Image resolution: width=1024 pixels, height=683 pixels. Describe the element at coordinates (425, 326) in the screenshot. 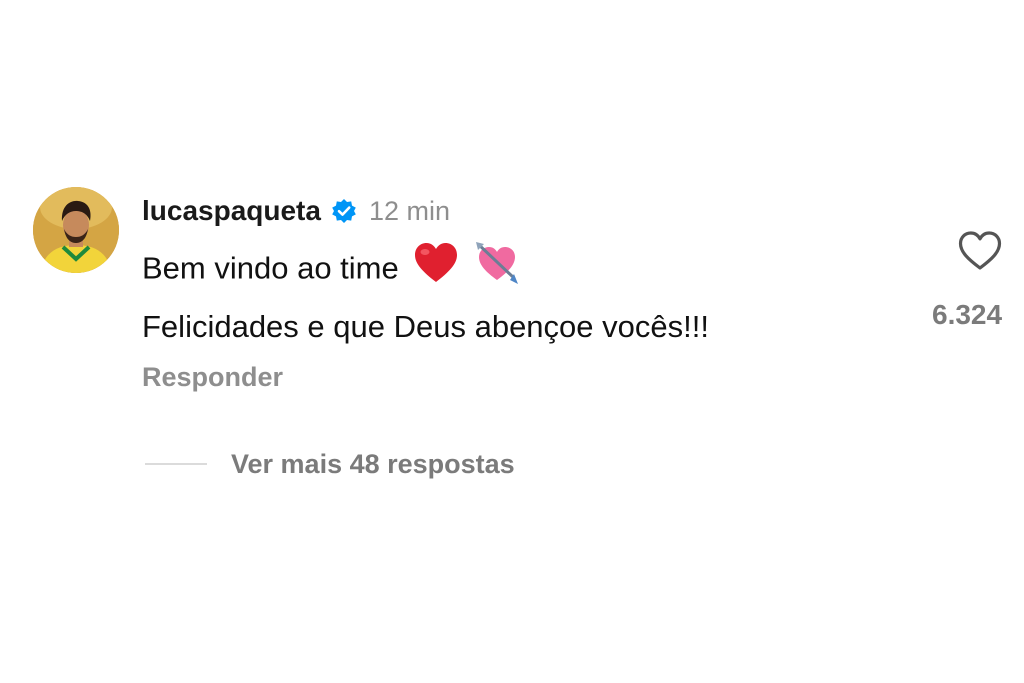

I see `comment-line-2: Felicidades e que Deus abençoe vocês!!!` at that location.